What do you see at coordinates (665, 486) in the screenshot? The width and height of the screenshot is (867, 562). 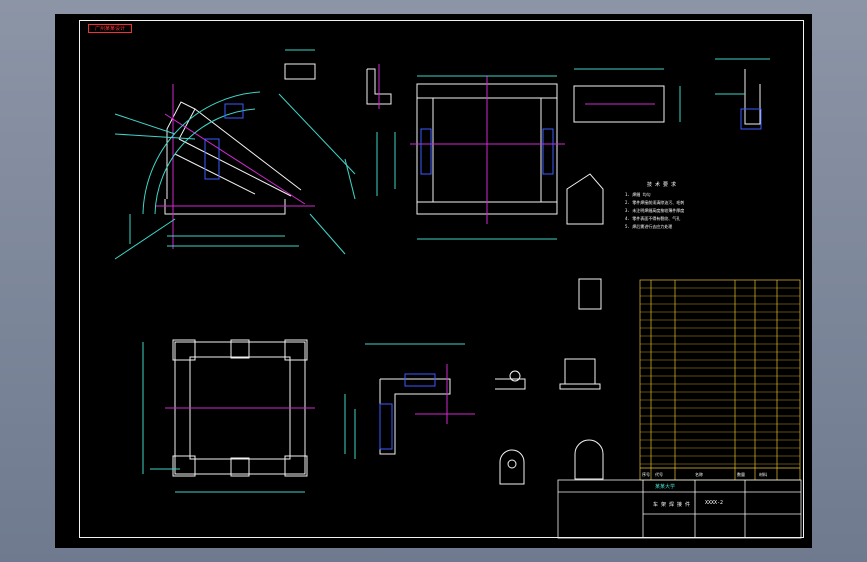 I see `title-block-school: 某某大学` at bounding box center [665, 486].